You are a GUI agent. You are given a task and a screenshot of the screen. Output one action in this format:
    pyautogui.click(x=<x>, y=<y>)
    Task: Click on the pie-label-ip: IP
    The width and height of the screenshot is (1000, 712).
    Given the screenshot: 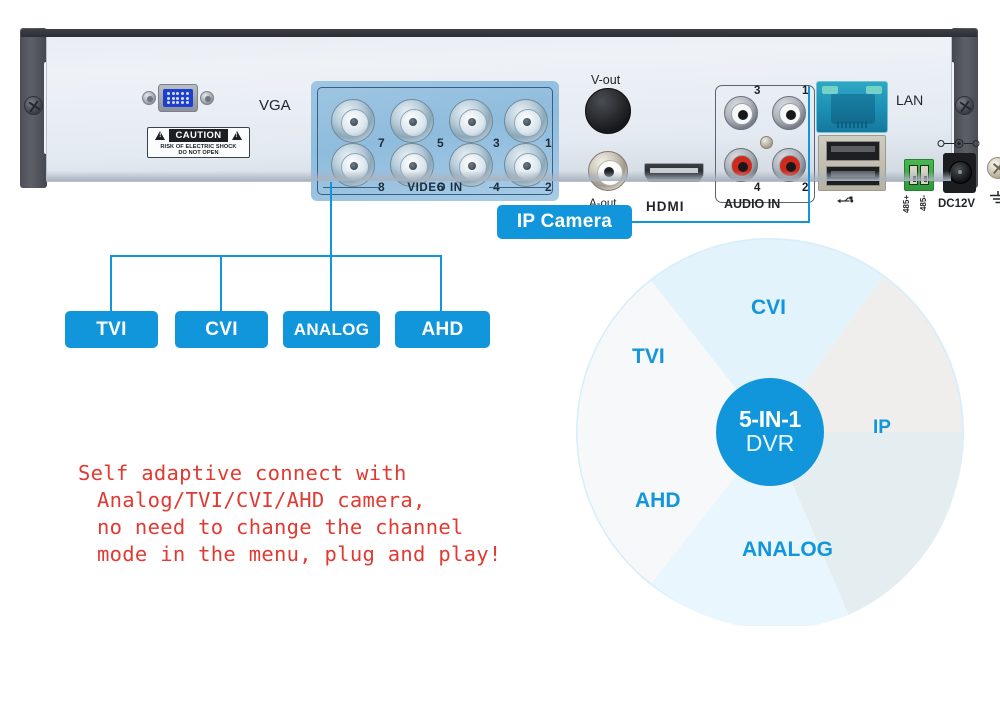 What is the action you would take?
    pyautogui.click(x=882, y=427)
    